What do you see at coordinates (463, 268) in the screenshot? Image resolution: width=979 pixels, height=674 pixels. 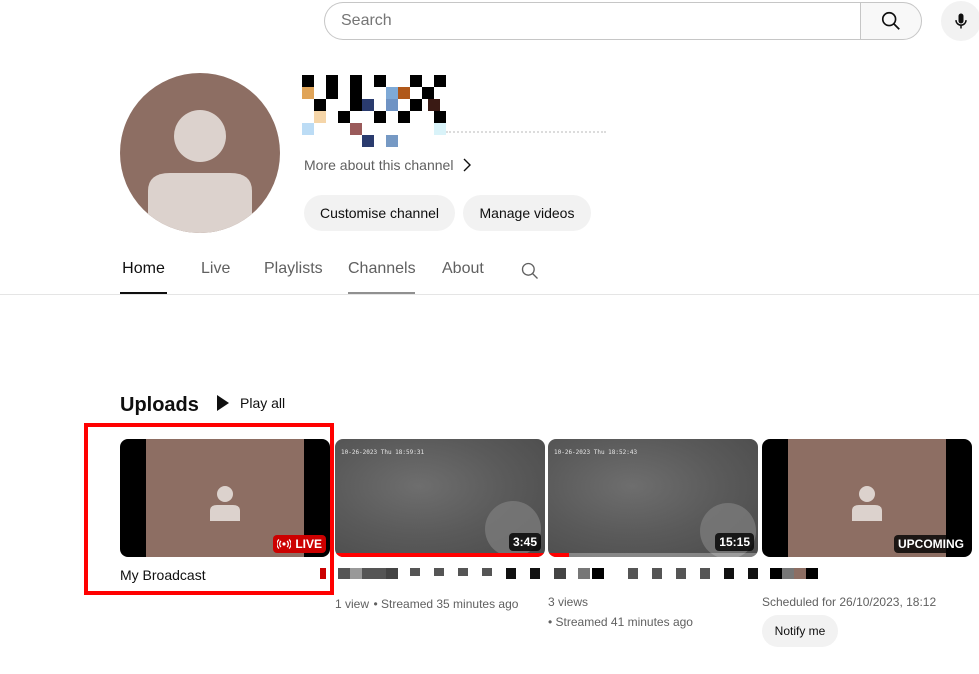 I see `tab-about-label: About` at bounding box center [463, 268].